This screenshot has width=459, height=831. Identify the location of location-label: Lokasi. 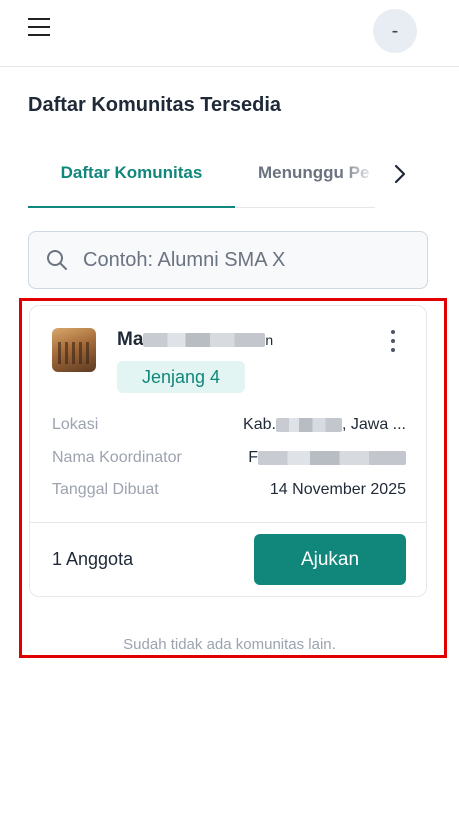
(75, 424).